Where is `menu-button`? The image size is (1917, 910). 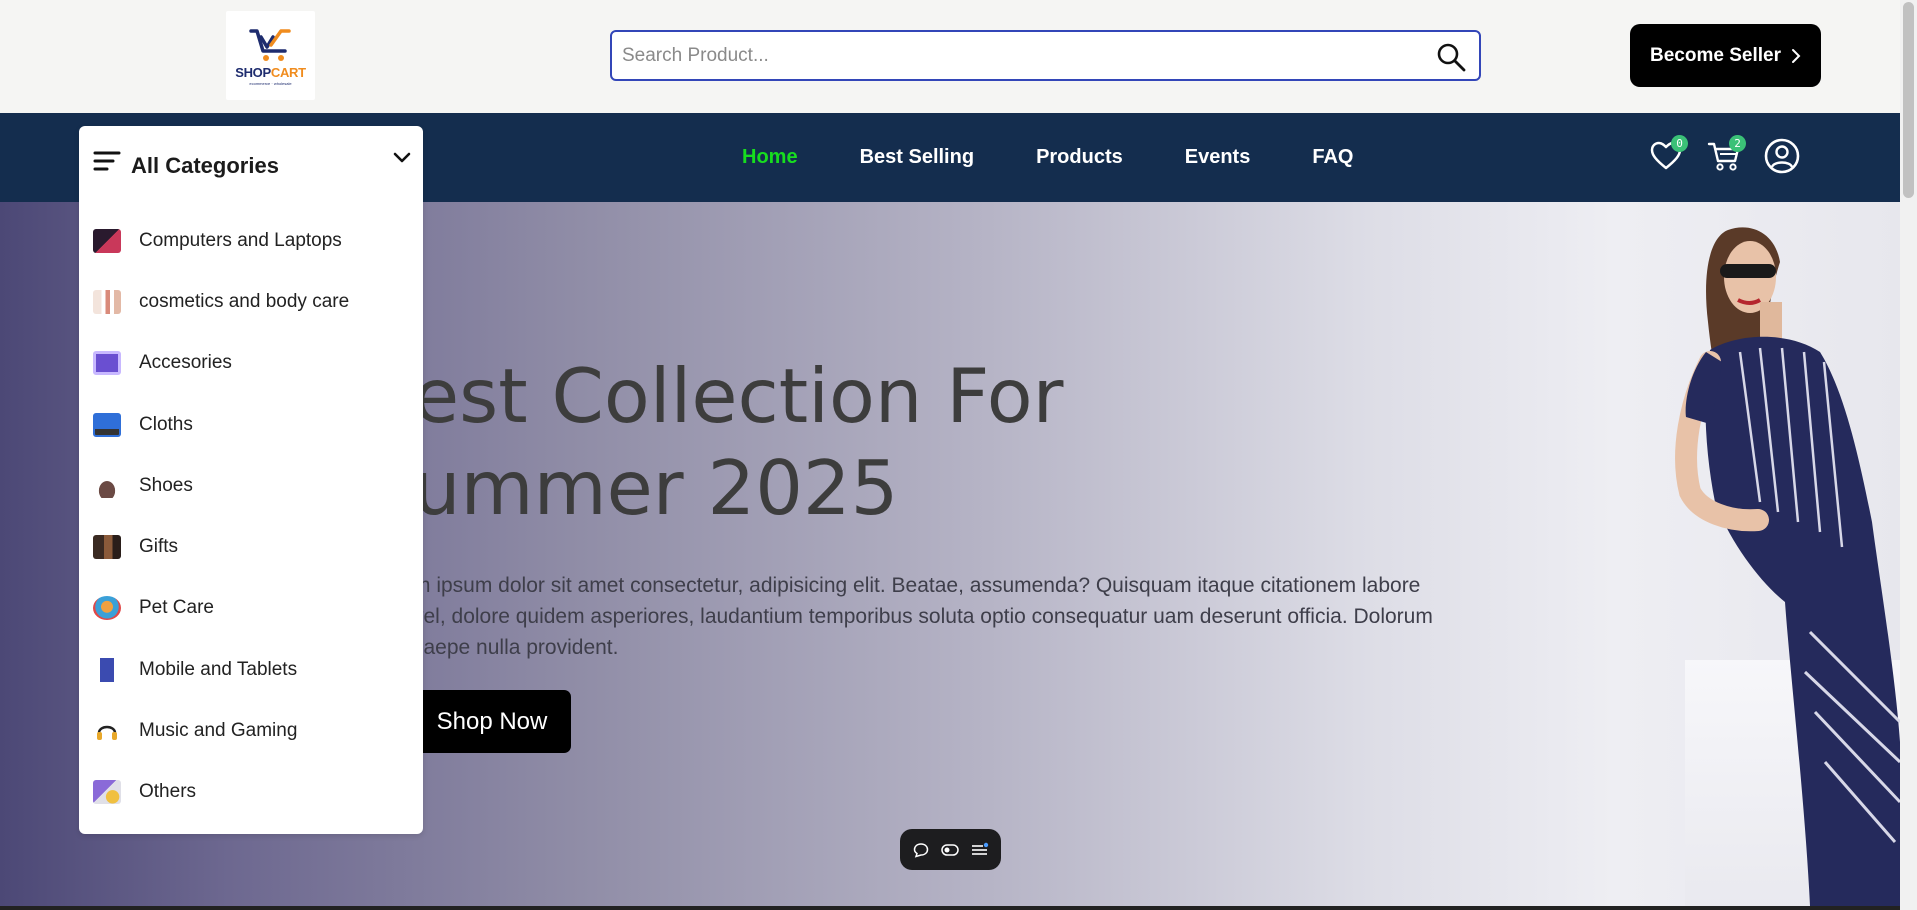
menu-button is located at coordinates (980, 850).